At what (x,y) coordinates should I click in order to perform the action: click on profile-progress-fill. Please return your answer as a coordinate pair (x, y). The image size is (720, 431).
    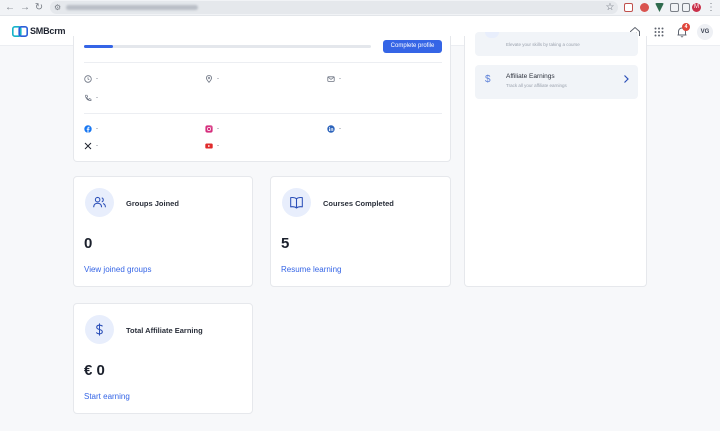
    Looking at the image, I should click on (98, 46).